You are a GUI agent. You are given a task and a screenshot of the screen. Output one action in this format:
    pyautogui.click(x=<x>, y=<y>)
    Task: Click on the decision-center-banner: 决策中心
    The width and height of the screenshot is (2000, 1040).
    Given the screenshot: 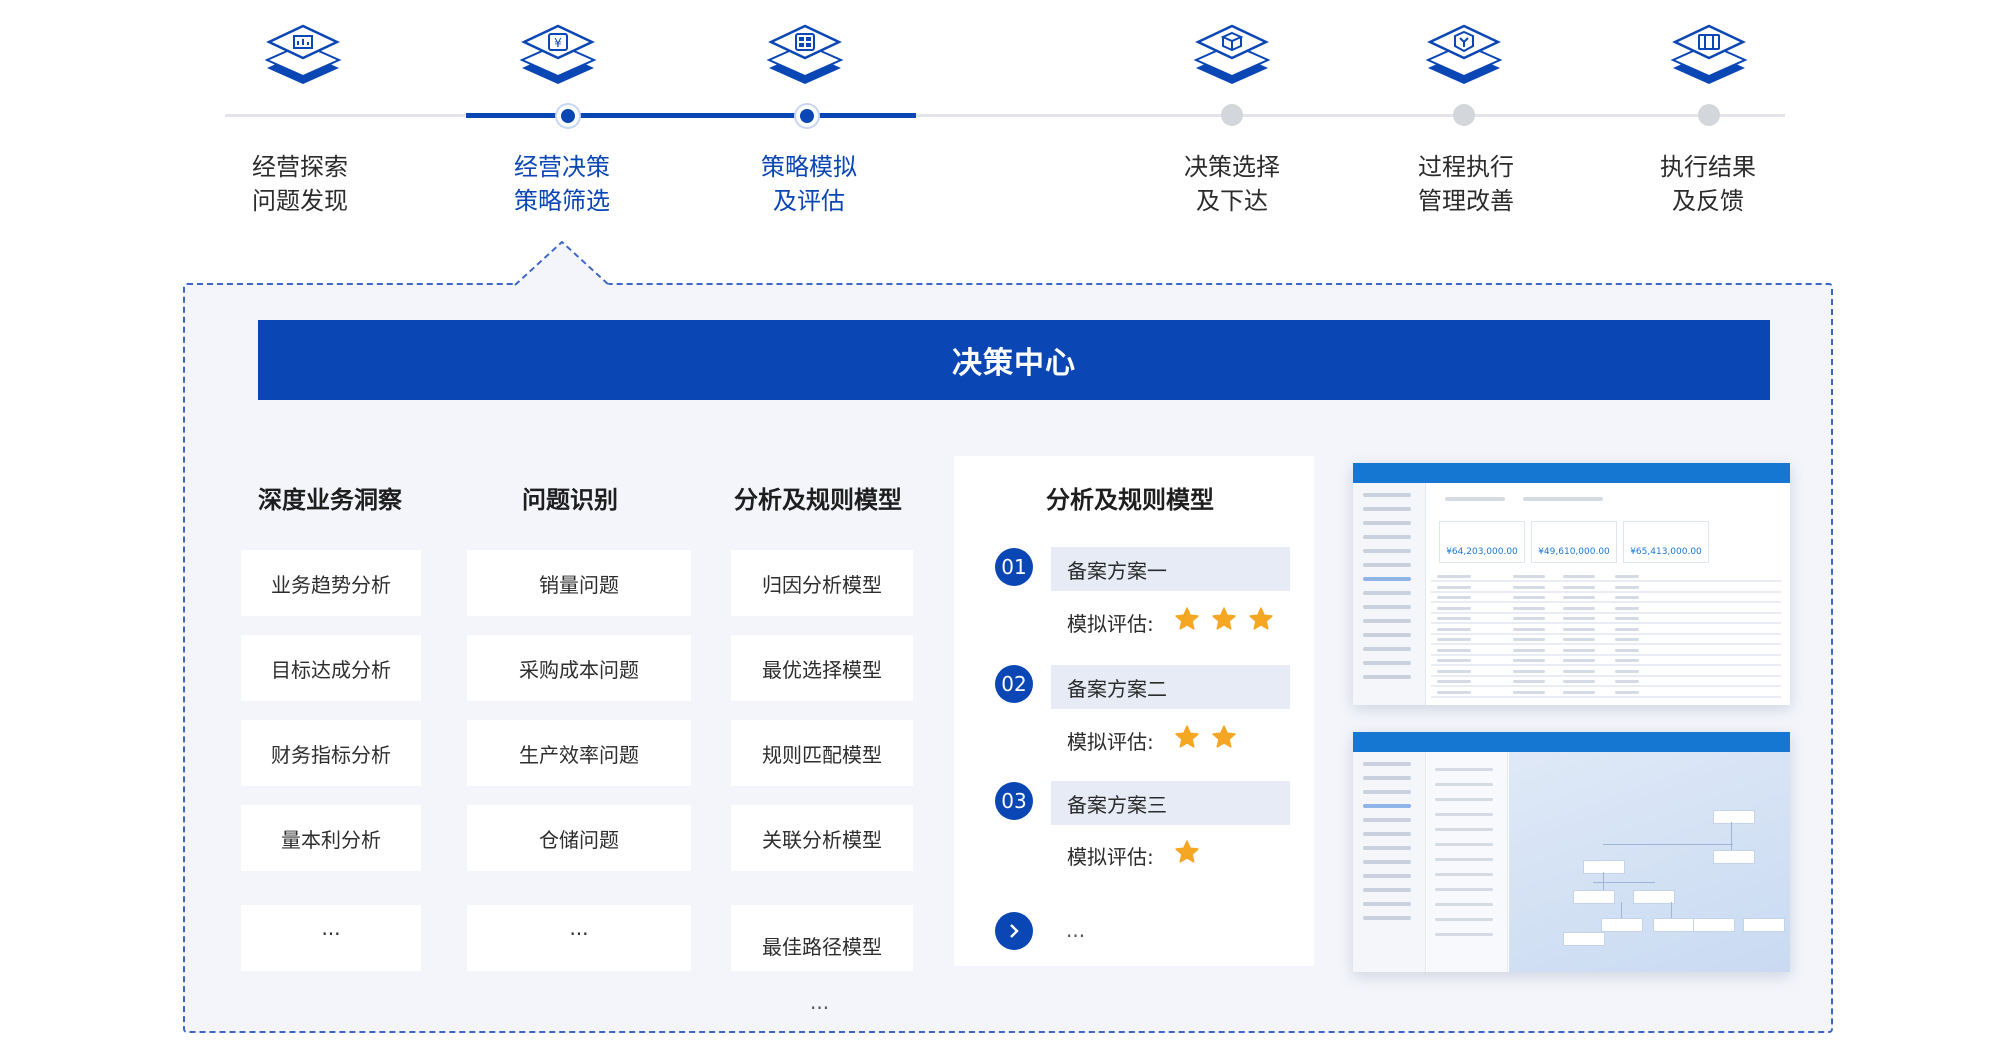 What is the action you would take?
    pyautogui.click(x=1014, y=360)
    